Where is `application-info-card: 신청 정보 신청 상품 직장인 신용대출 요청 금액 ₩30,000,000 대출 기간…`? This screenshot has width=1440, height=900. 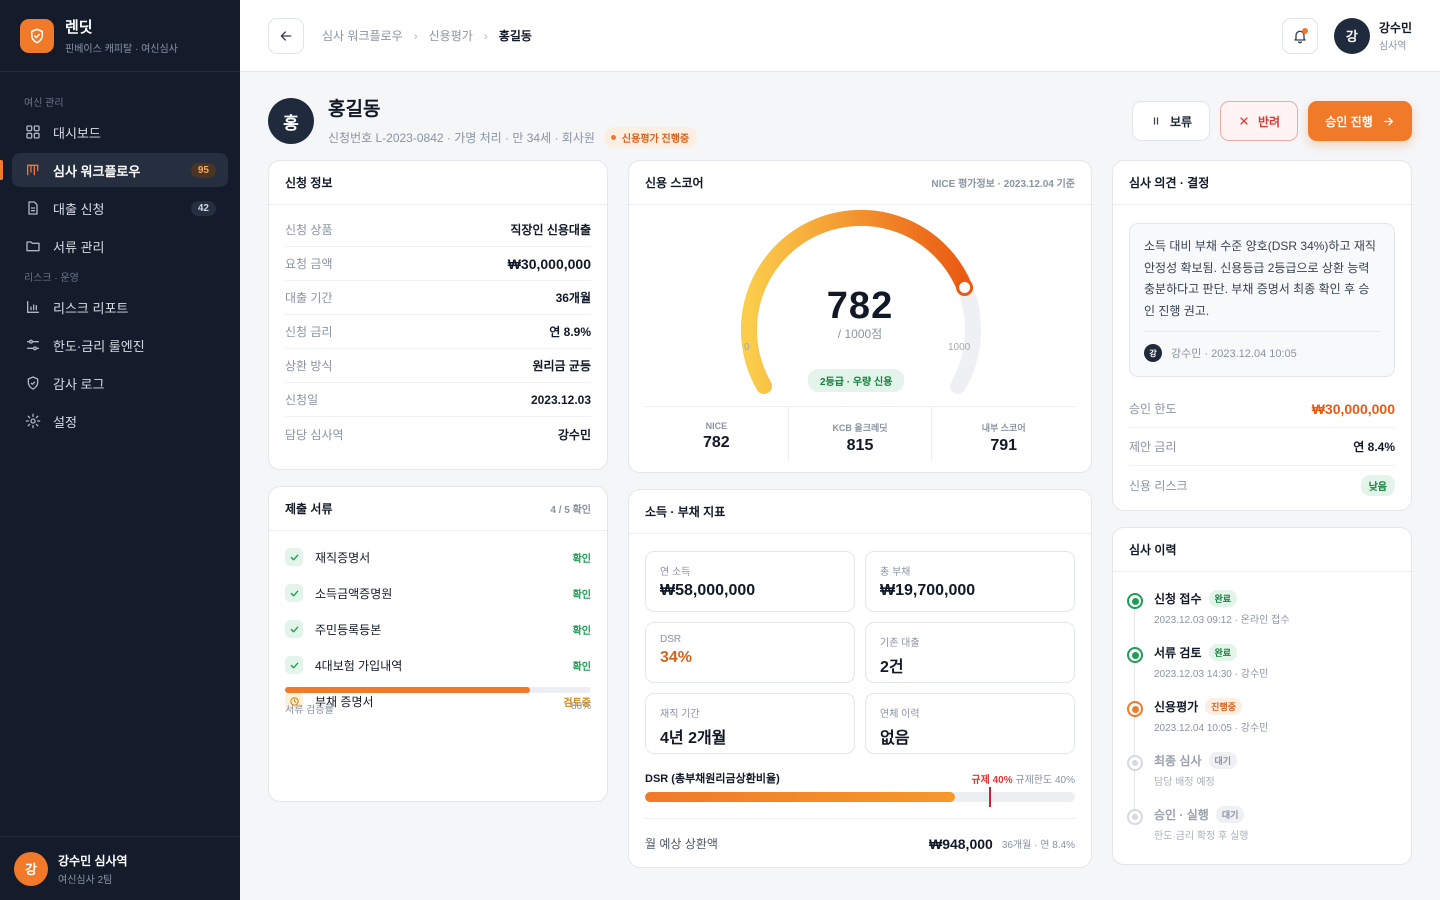 application-info-card: 신청 정보 신청 상품 직장인 신용대출 요청 금액 ₩30,000,000 대출 기간… is located at coordinates (438, 315).